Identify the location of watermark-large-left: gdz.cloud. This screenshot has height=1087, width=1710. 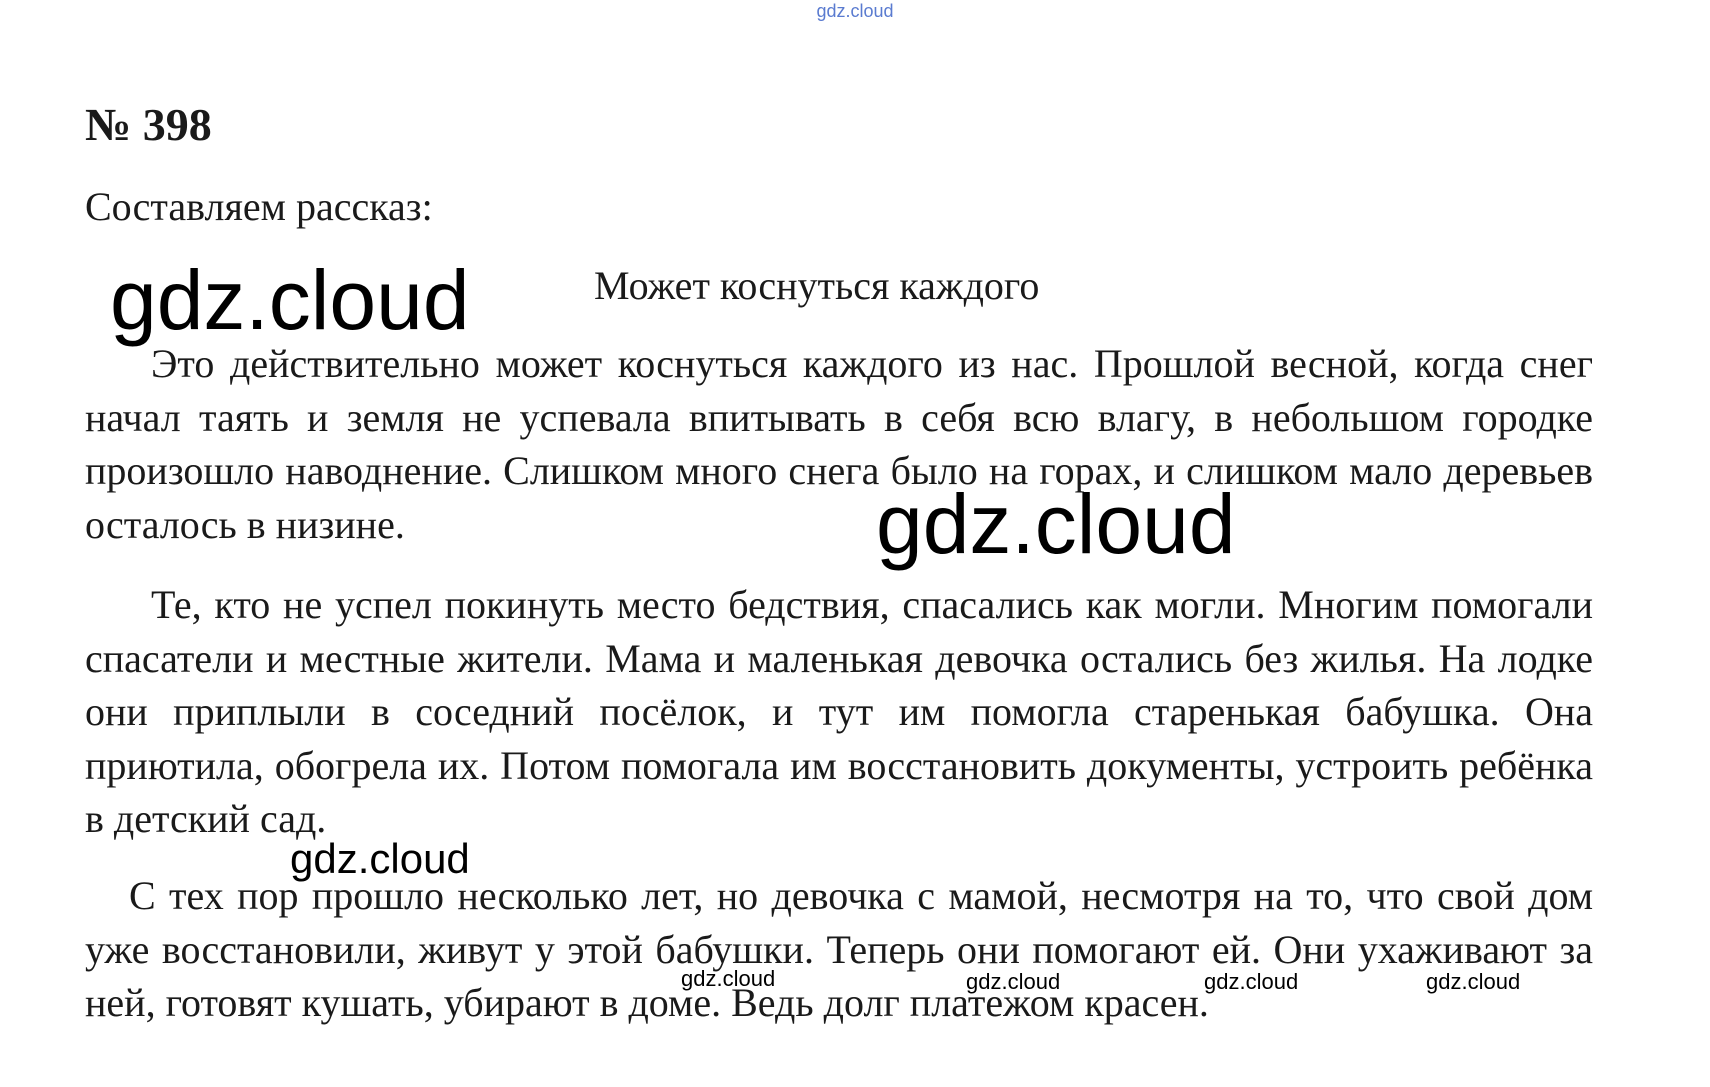
(290, 300).